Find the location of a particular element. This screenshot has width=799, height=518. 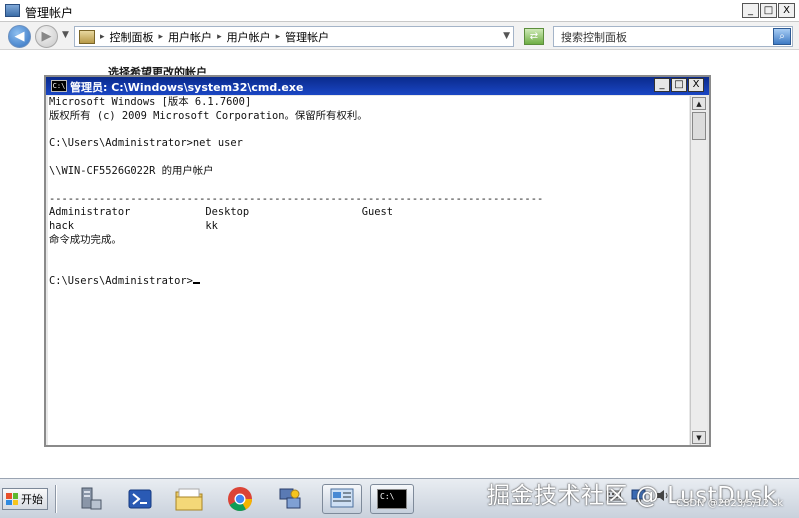

forward-arrow-icon: ▶ is located at coordinates (46, 36).